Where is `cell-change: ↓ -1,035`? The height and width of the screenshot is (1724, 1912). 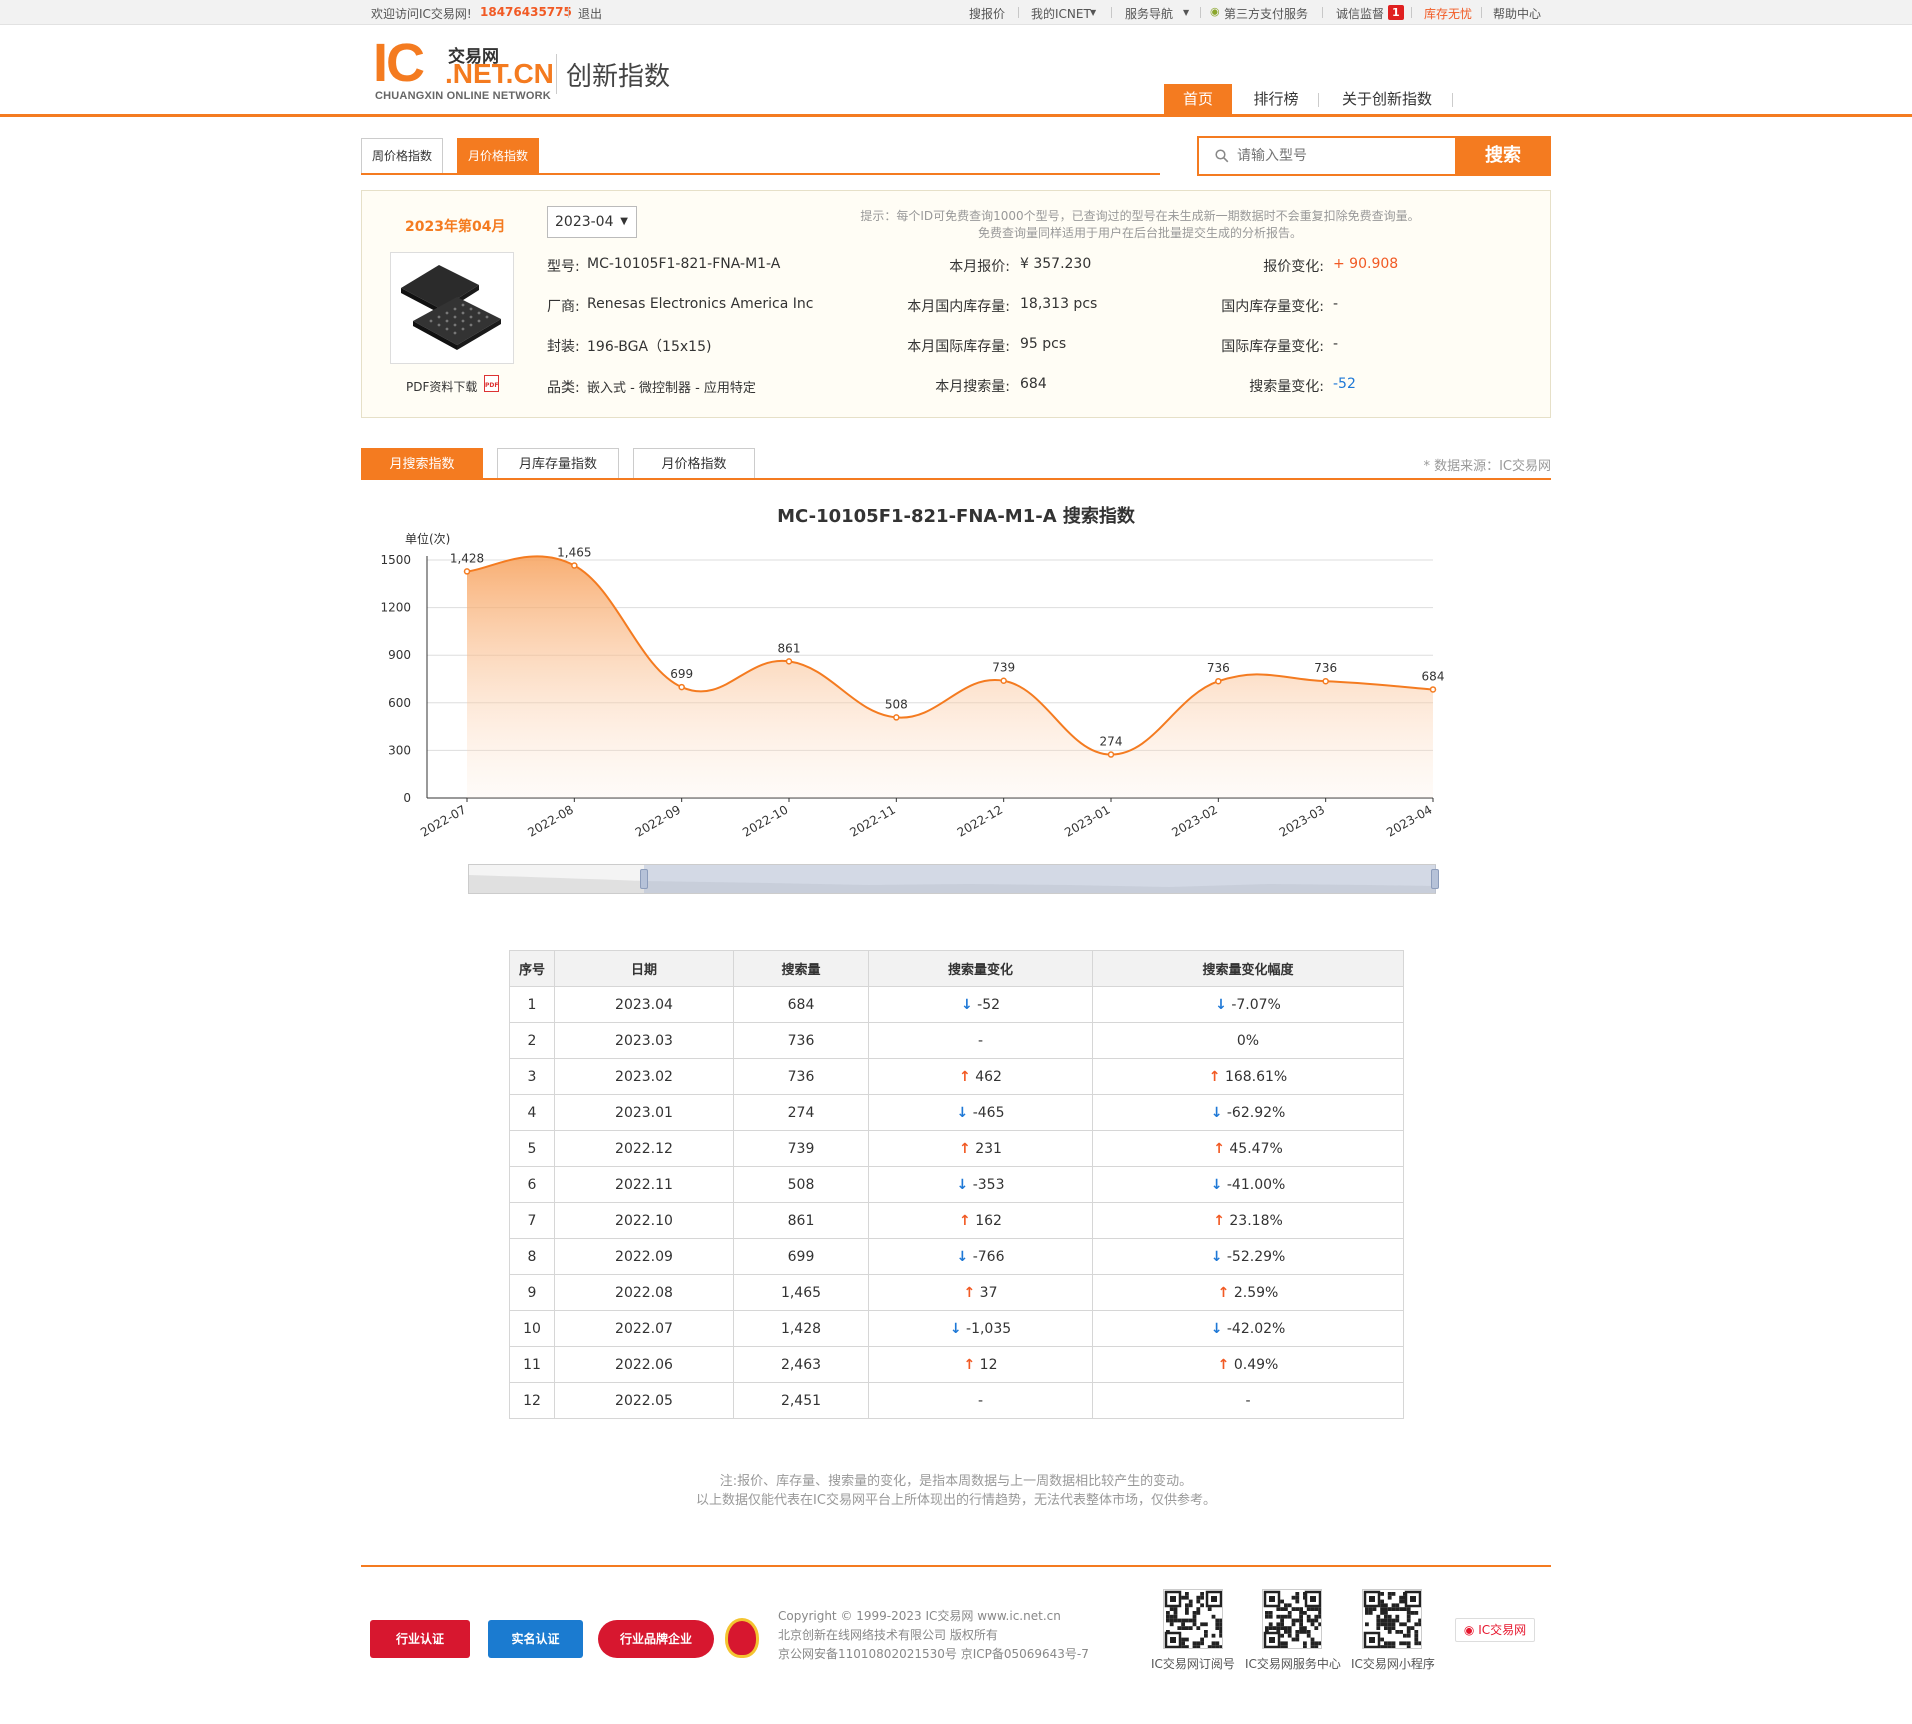 cell-change: ↓ -1,035 is located at coordinates (980, 1328).